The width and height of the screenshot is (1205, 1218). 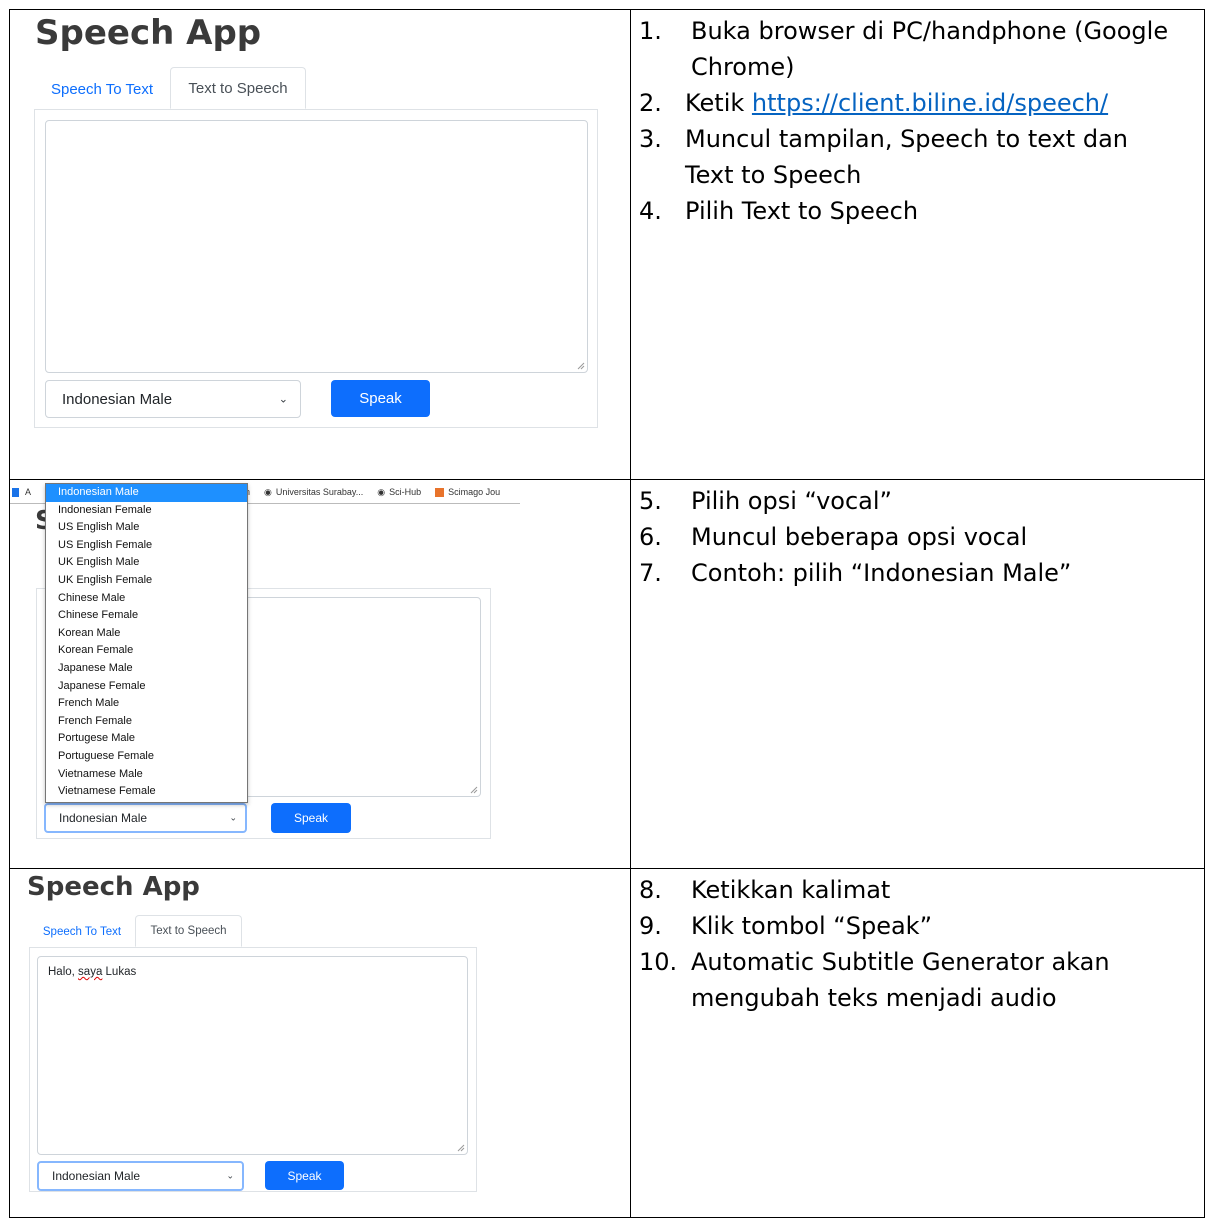 What do you see at coordinates (791, 890) in the screenshot?
I see `step-text: Ketikkan kalimat` at bounding box center [791, 890].